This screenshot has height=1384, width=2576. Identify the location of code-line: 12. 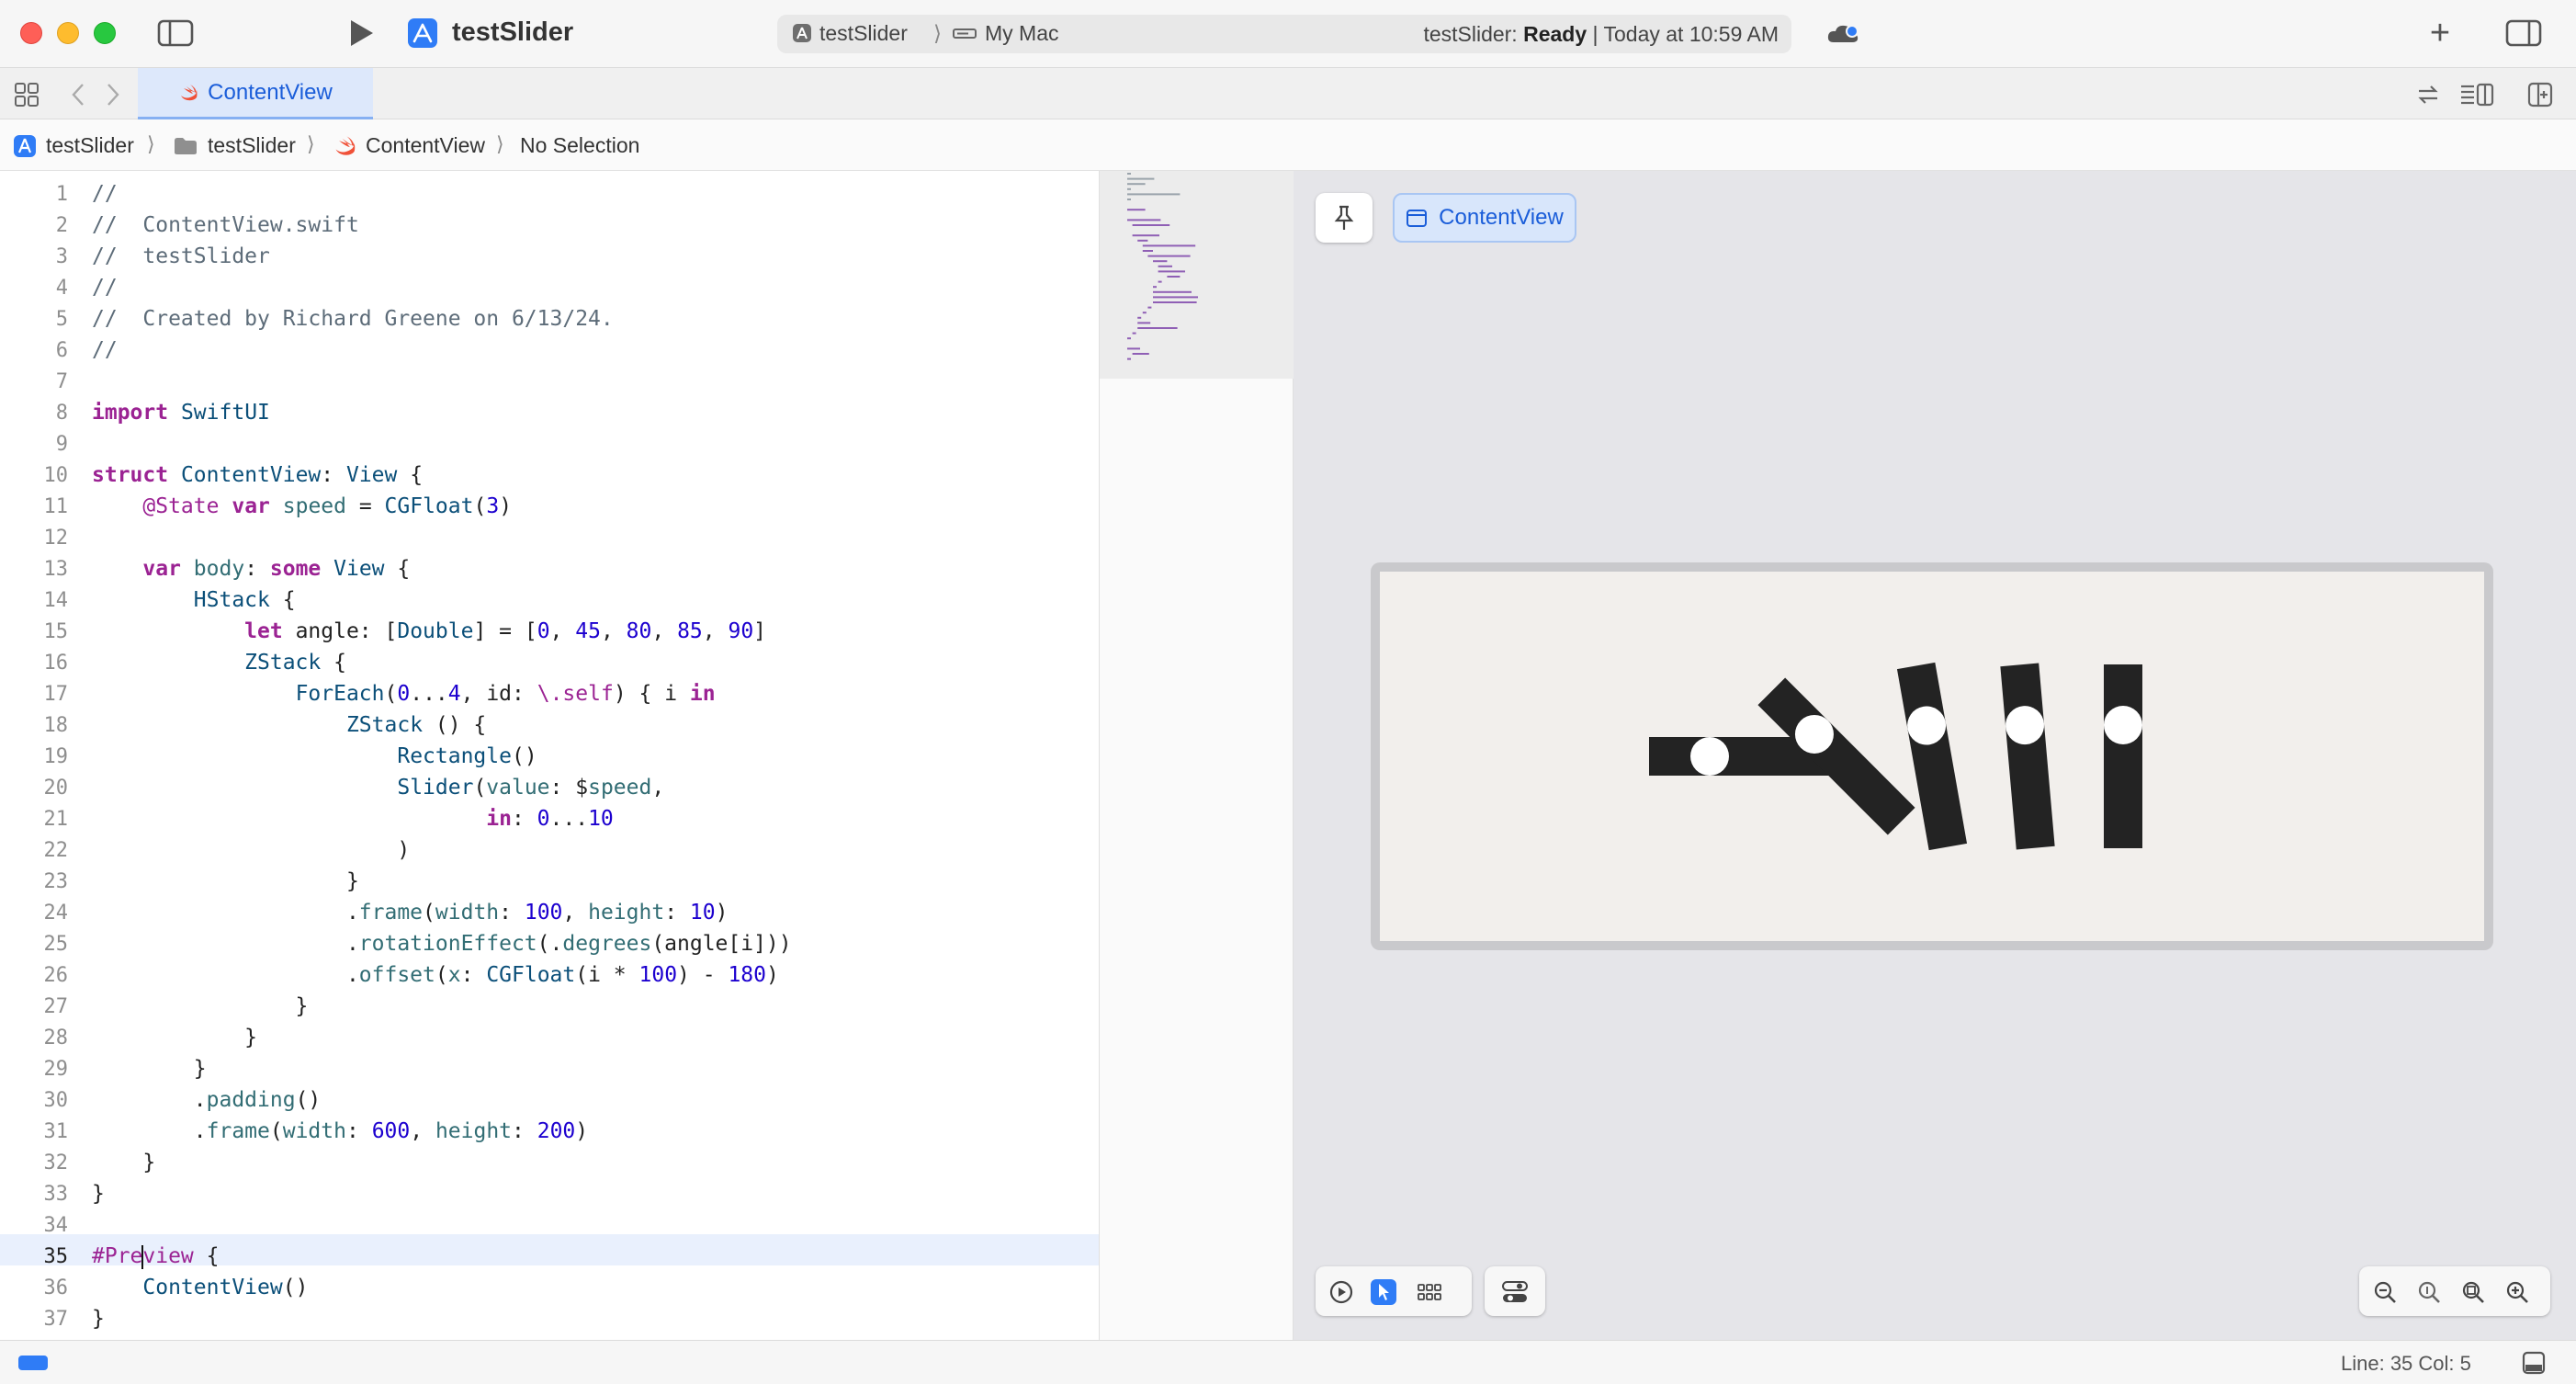
(34, 537).